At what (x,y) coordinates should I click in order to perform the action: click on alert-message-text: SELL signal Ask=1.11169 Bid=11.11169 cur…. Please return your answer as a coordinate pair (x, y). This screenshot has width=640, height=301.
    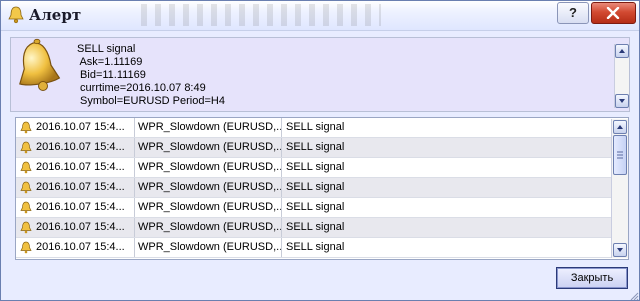
    Looking at the image, I should click on (151, 75).